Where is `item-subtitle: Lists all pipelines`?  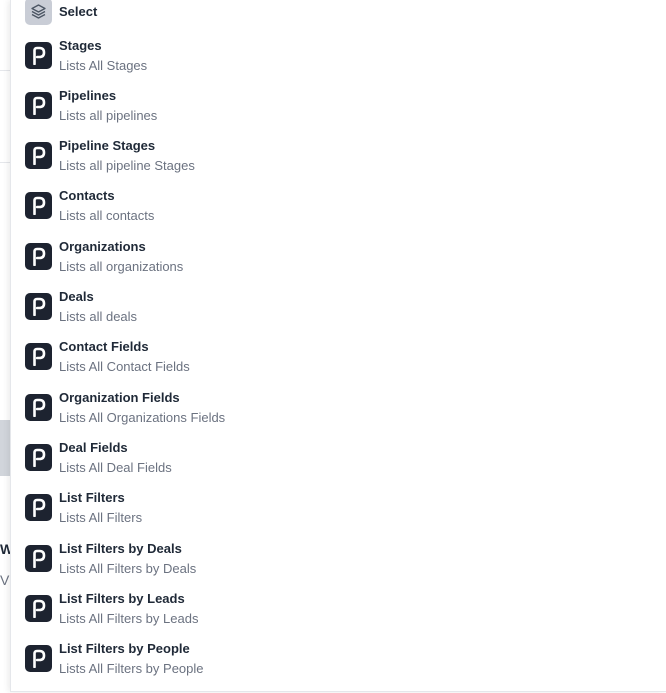 item-subtitle: Lists all pipelines is located at coordinates (108, 115).